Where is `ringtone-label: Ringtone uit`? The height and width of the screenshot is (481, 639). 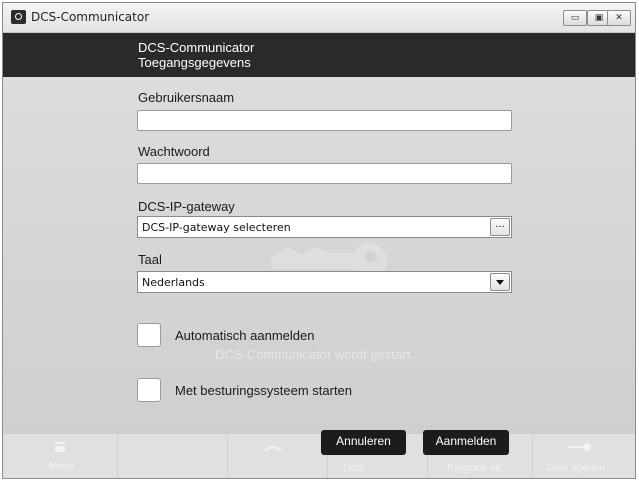 ringtone-label: Ringtone uit is located at coordinates (474, 468).